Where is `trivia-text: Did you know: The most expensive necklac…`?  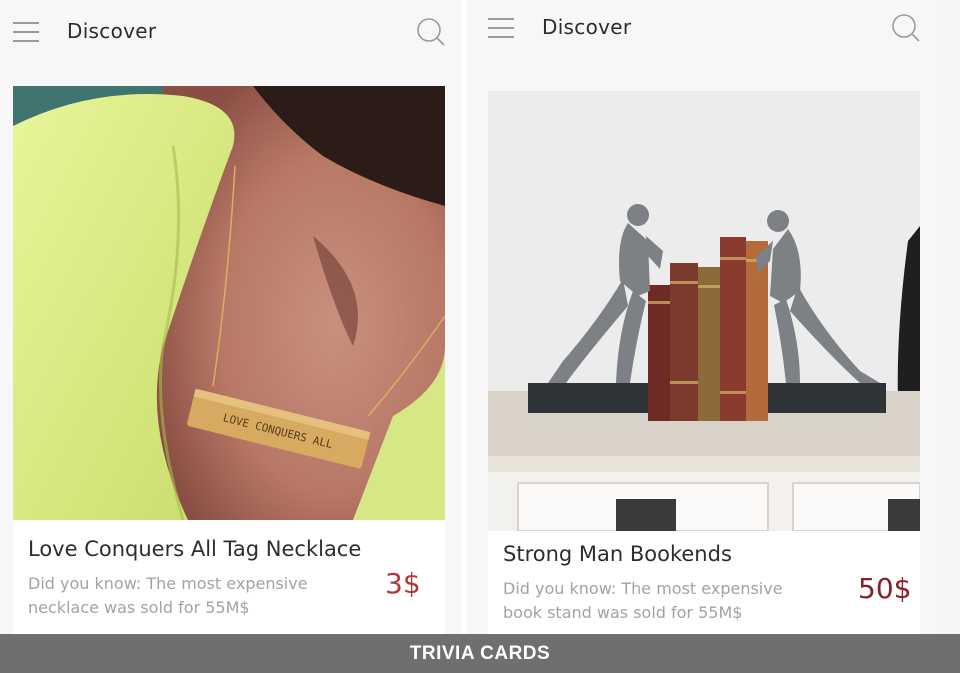
trivia-text: Did you know: The most expensive necklac… is located at coordinates (168, 595).